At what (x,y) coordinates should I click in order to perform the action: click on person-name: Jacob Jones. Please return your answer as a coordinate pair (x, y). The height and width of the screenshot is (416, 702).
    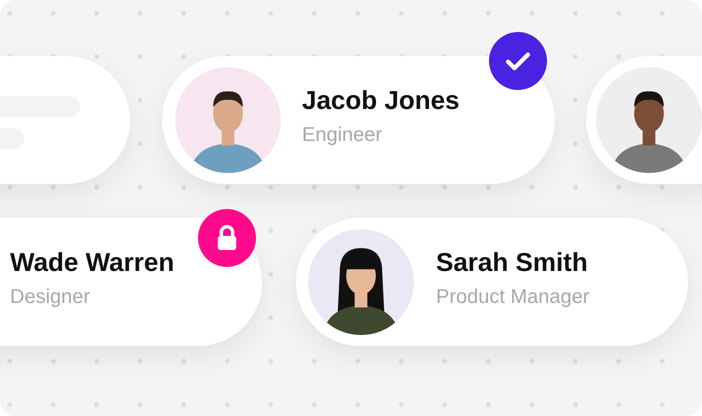
    Looking at the image, I should click on (381, 100).